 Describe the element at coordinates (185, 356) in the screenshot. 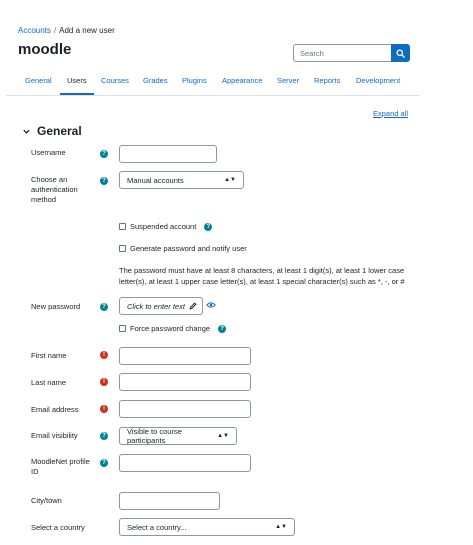

I see `first-name-field` at that location.